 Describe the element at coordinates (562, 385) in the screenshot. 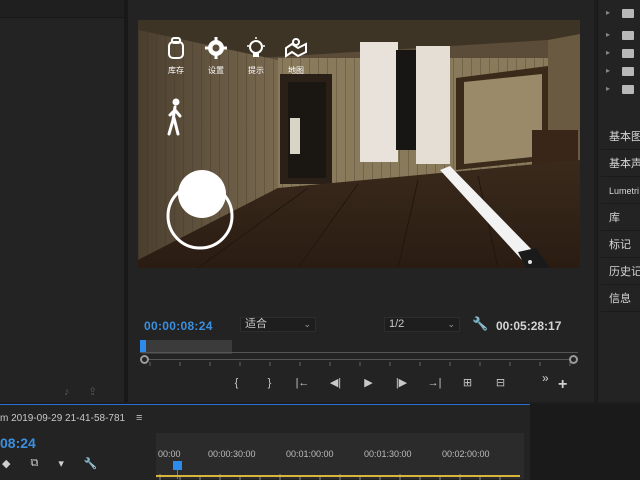

I see `button-editor-add: +` at that location.